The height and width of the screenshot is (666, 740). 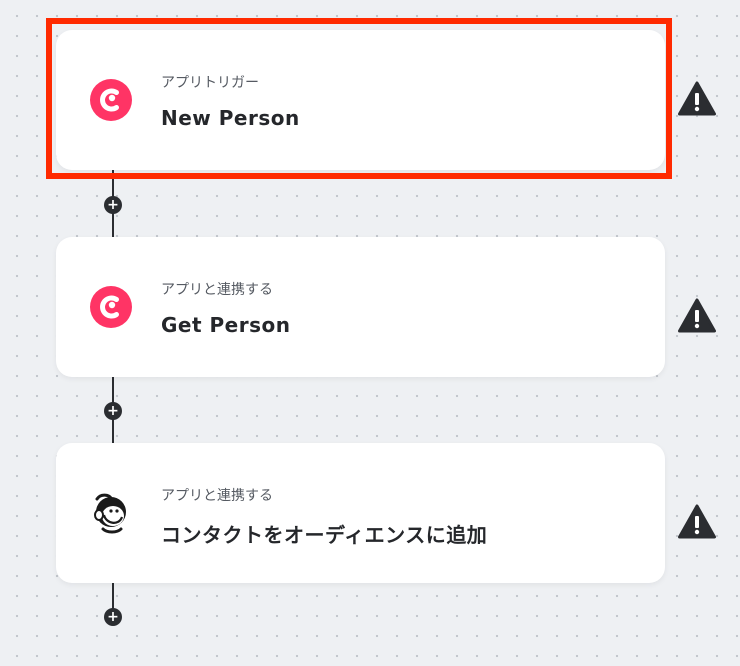 I want to click on step-title: New Person, so click(x=230, y=118).